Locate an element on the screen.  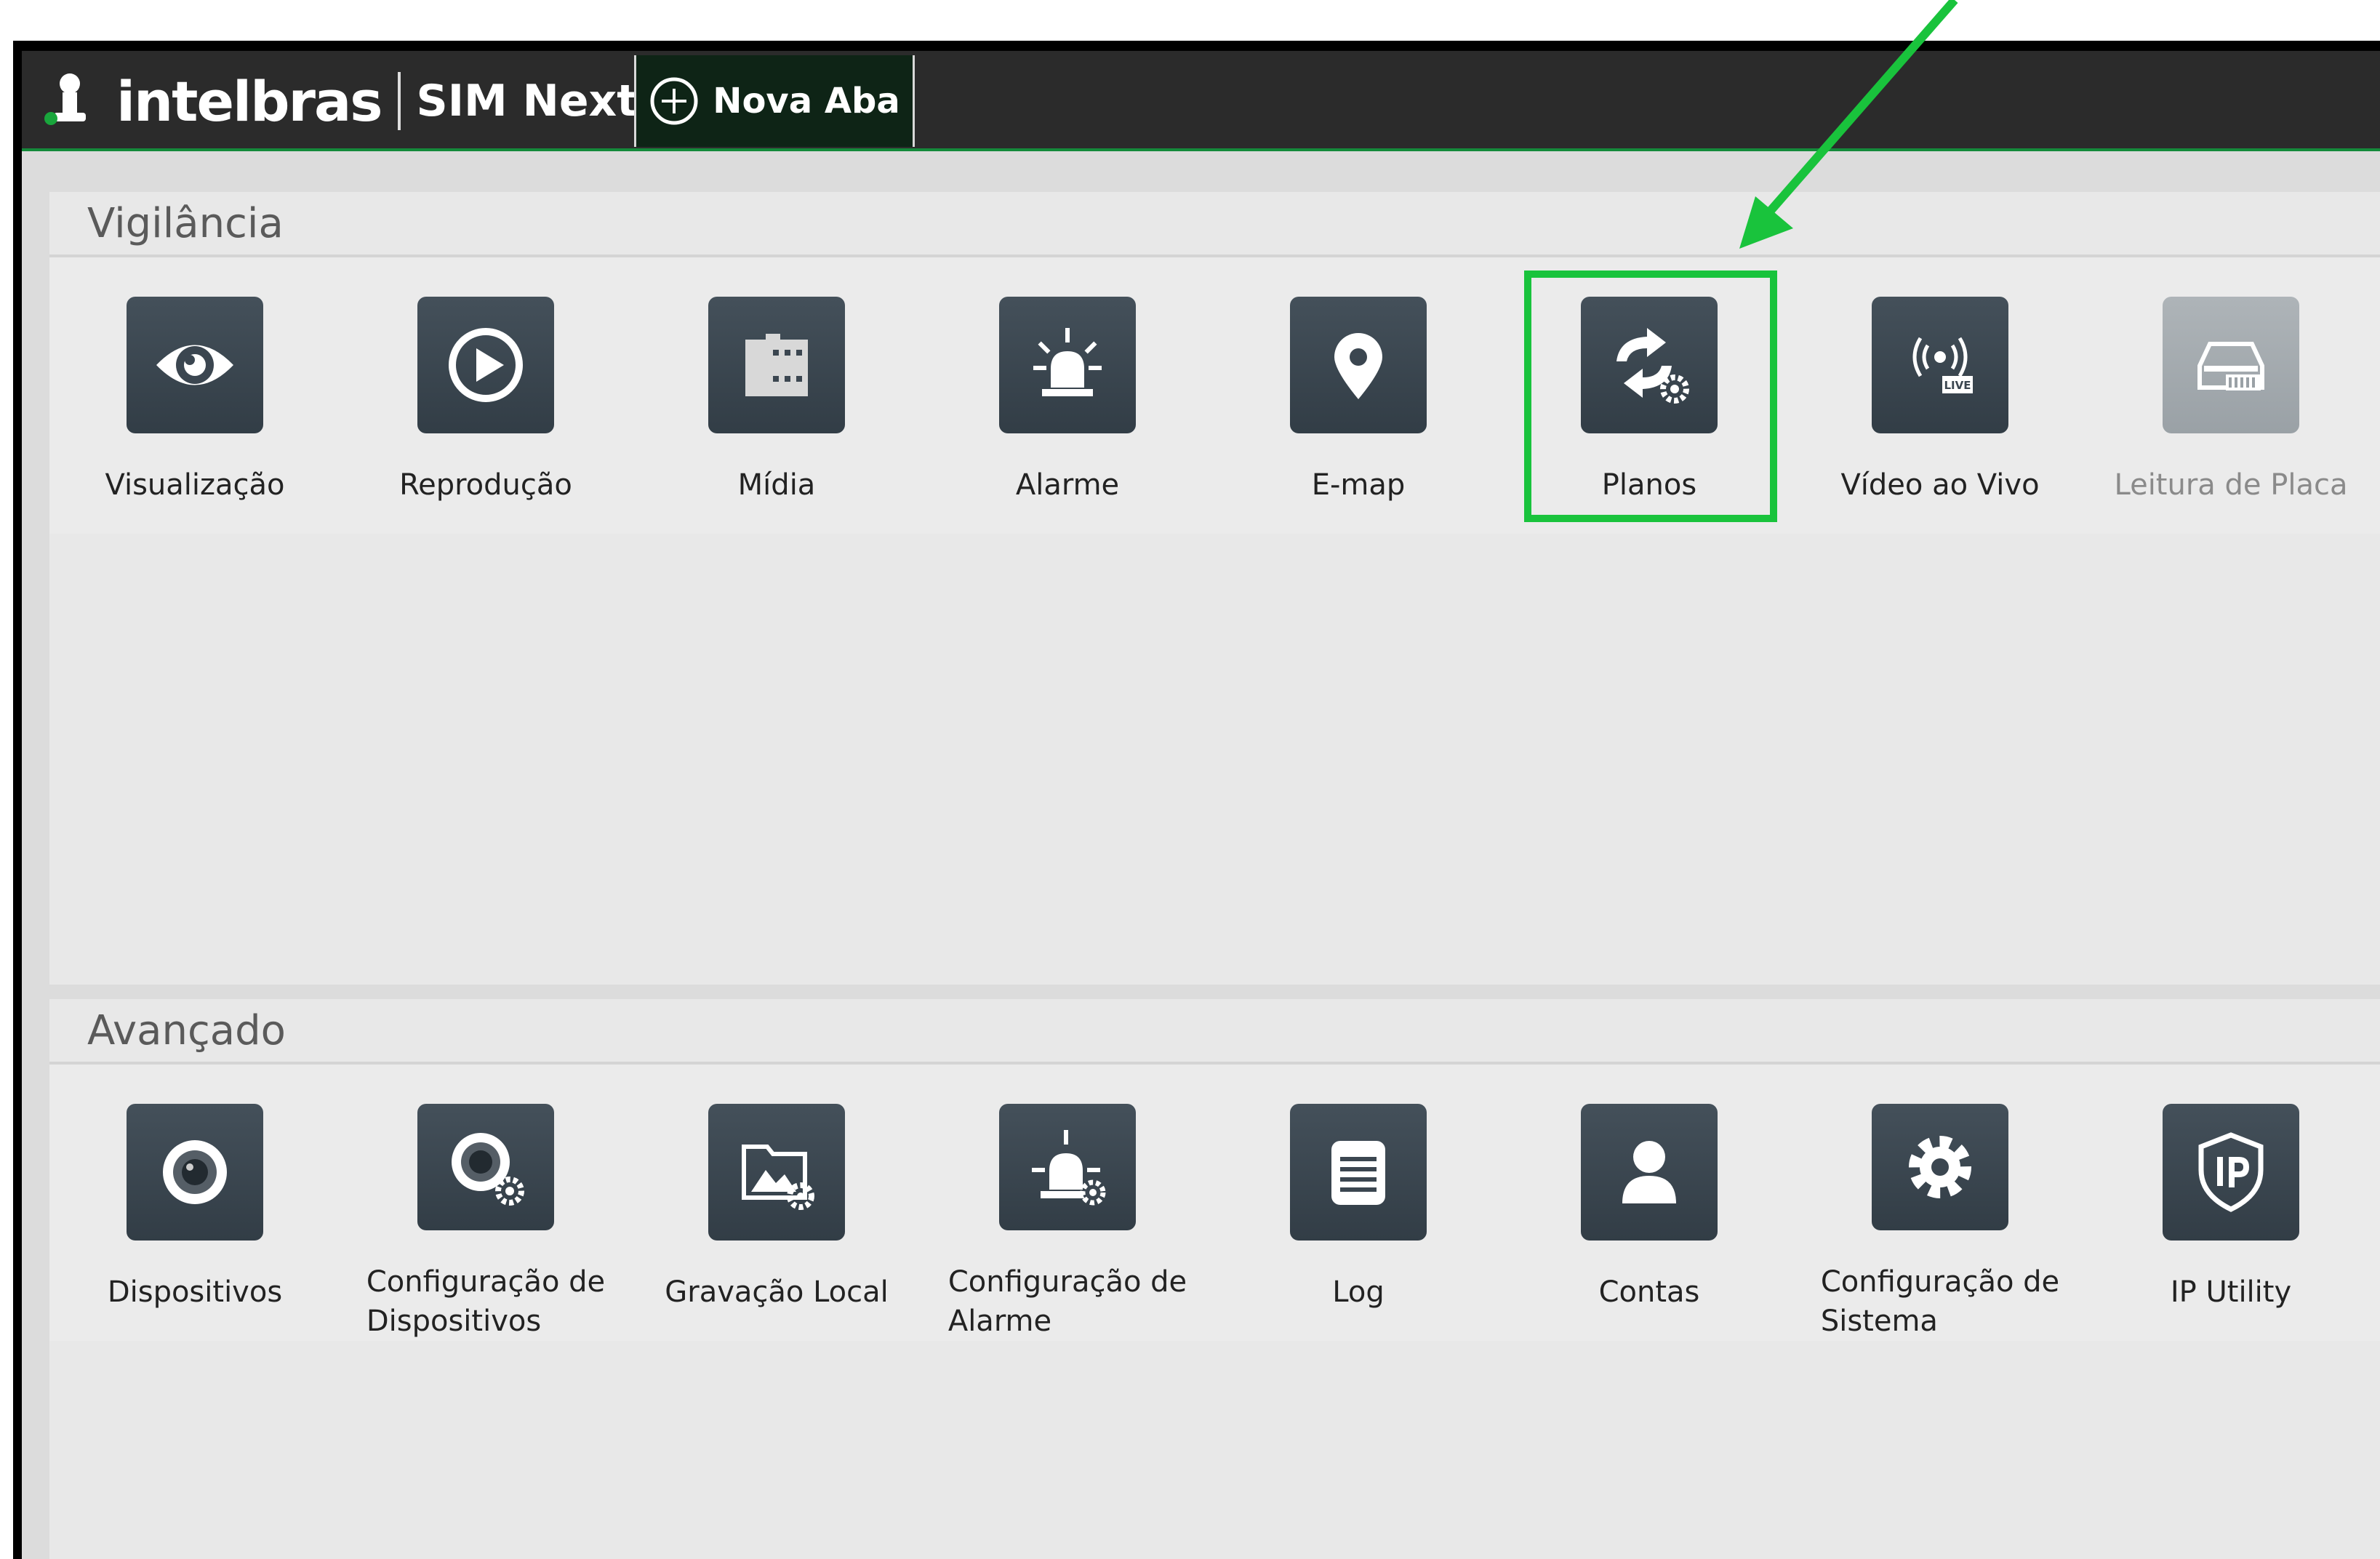
tile-midia: Mídia is located at coordinates (777, 396).